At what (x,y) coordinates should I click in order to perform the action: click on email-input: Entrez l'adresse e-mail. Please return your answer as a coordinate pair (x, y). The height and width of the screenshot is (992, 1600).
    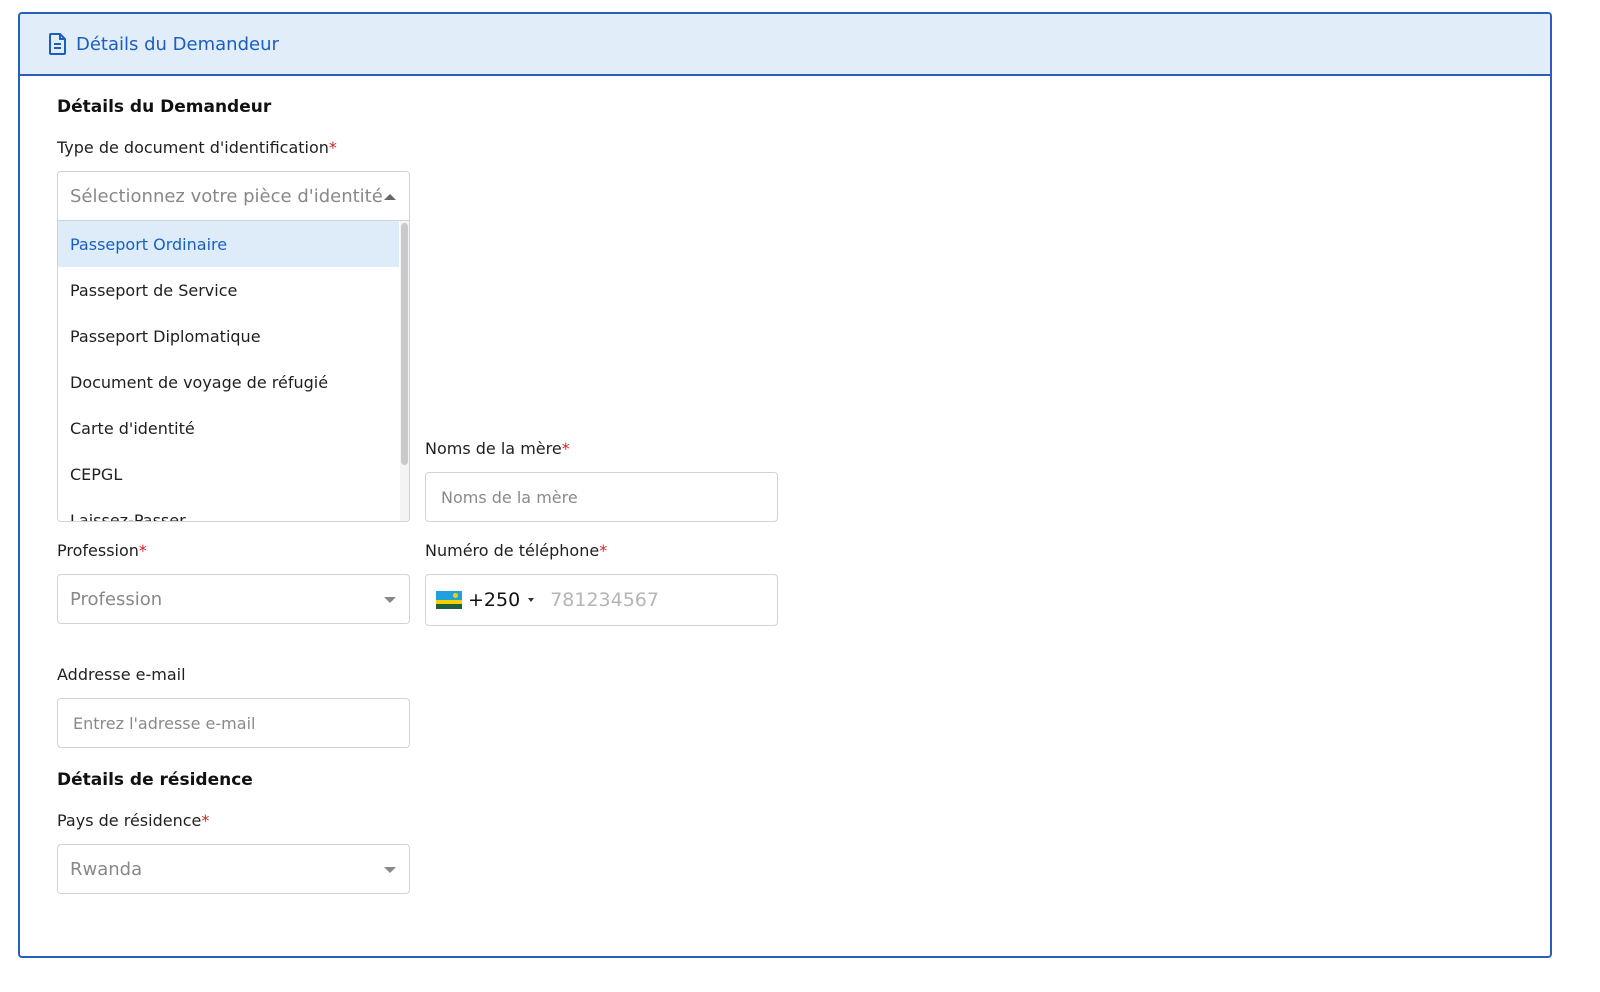
    Looking at the image, I should click on (233, 723).